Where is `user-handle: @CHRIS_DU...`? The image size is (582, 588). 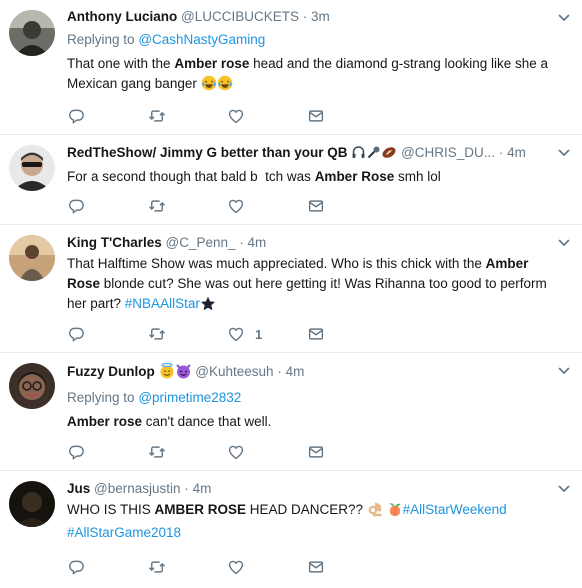
user-handle: @CHRIS_DU... is located at coordinates (448, 152).